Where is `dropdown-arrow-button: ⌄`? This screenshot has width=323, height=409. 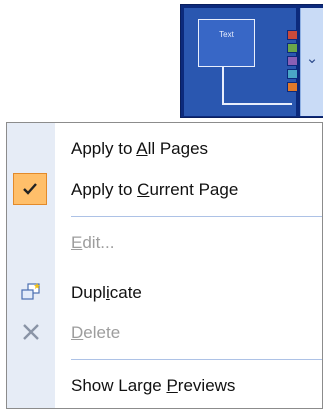 dropdown-arrow-button: ⌄ is located at coordinates (311, 62).